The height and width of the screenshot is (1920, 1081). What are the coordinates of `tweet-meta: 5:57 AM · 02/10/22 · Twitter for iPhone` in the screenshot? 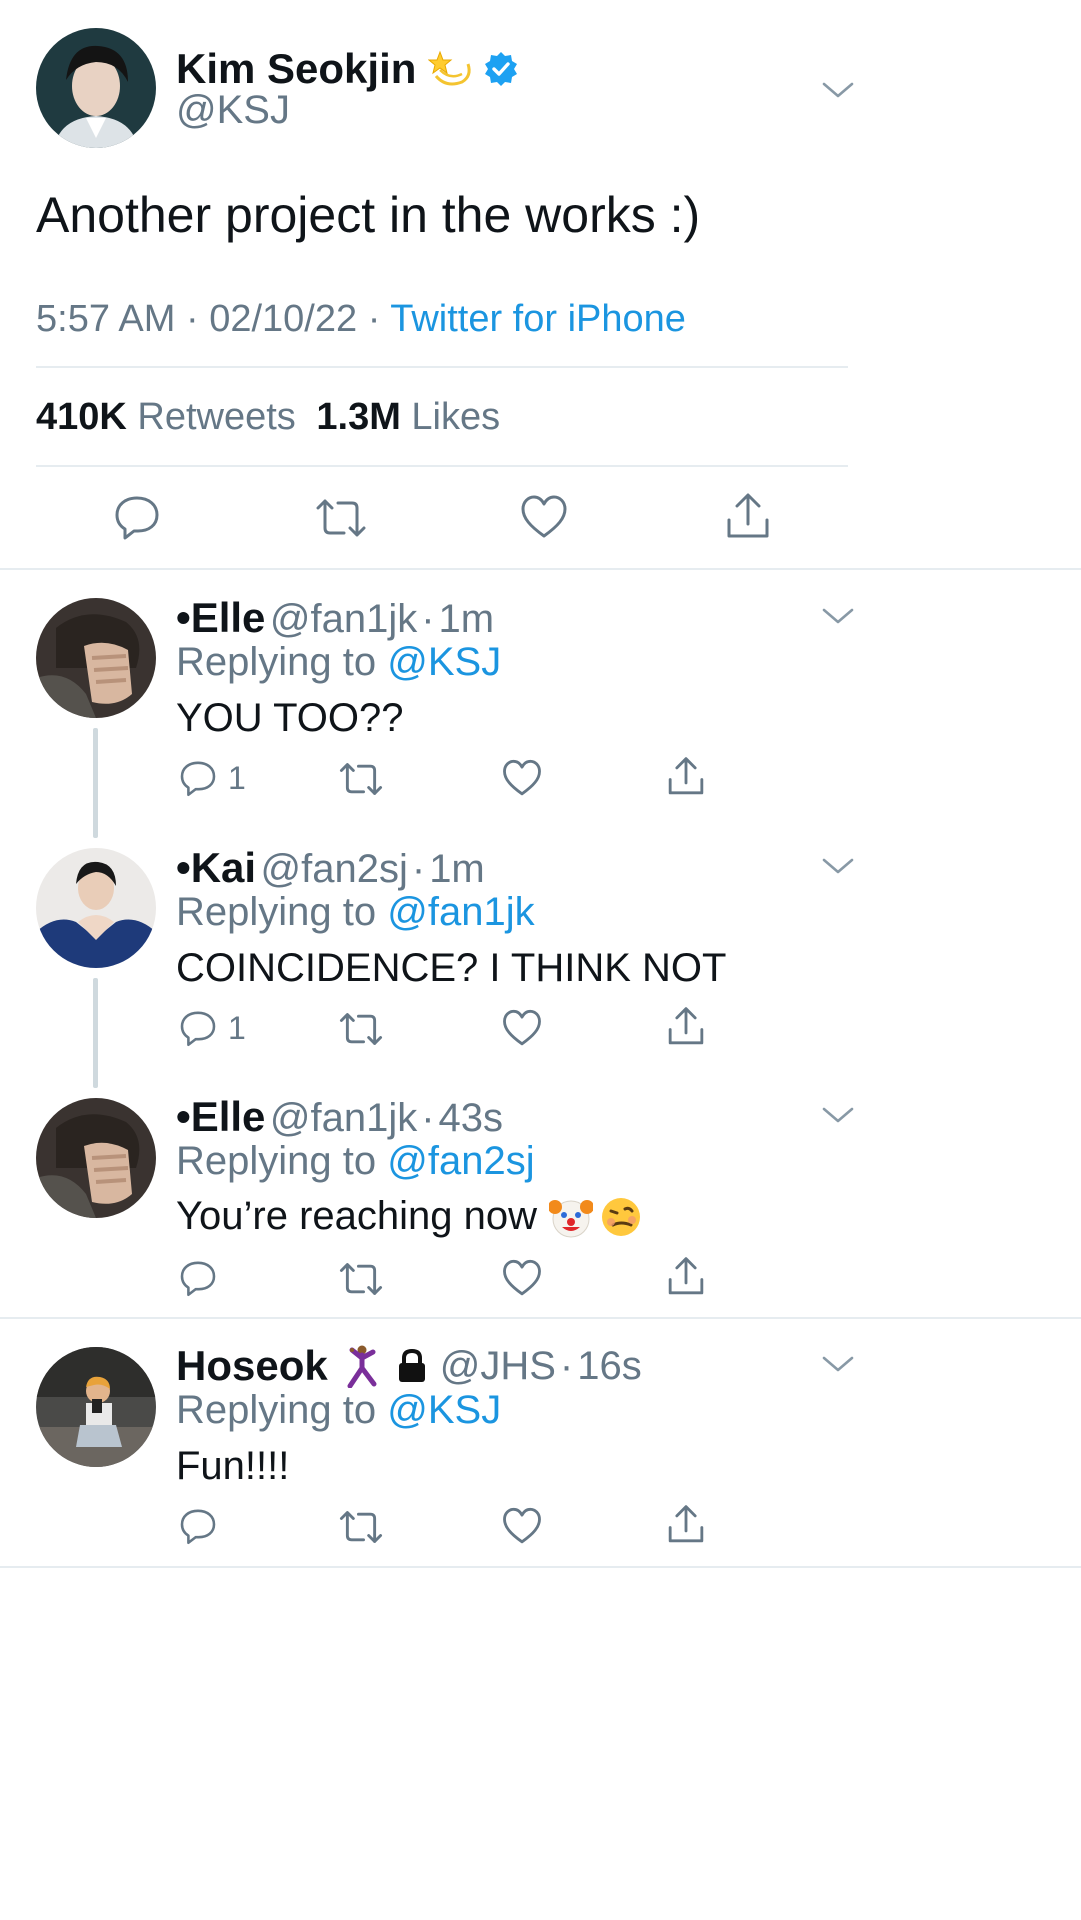 It's located at (361, 319).